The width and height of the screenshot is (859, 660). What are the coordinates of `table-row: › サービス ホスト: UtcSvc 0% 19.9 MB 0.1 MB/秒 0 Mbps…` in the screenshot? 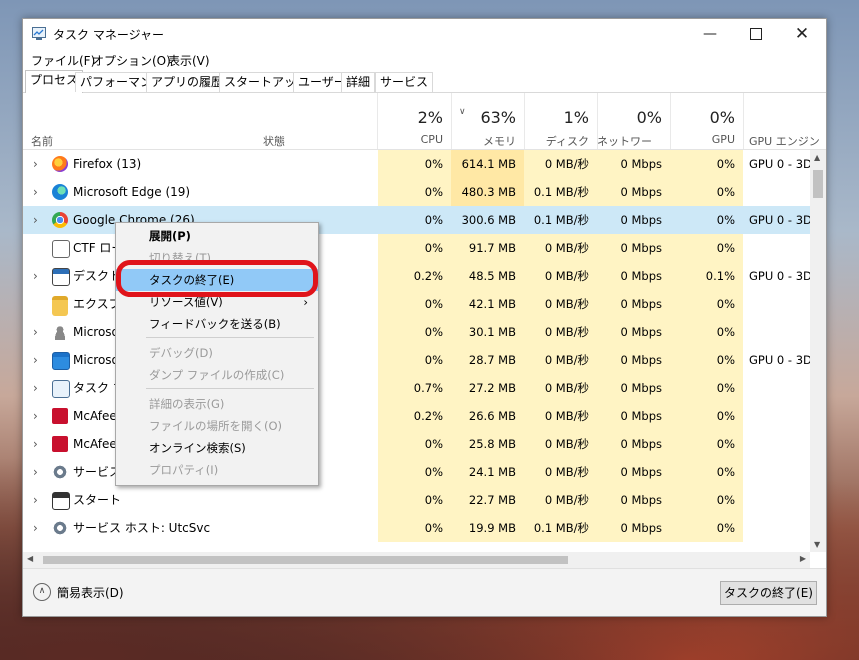 It's located at (416, 528).